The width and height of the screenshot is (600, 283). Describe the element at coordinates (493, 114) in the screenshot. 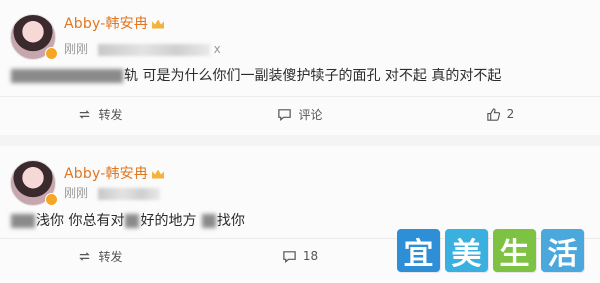

I see `thumbs-up-icon` at that location.